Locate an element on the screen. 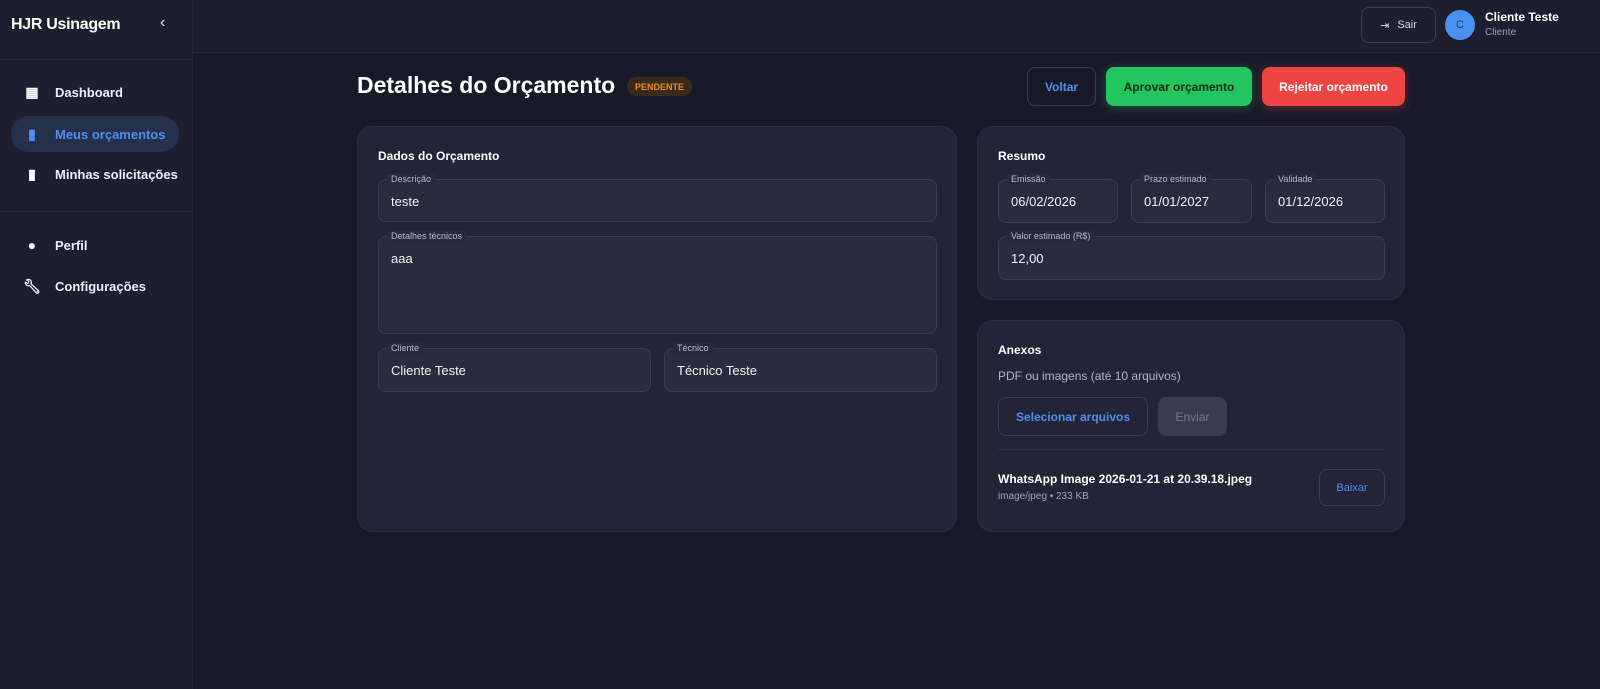 The image size is (1600, 689). status-badge: PENDENTE is located at coordinates (660, 86).